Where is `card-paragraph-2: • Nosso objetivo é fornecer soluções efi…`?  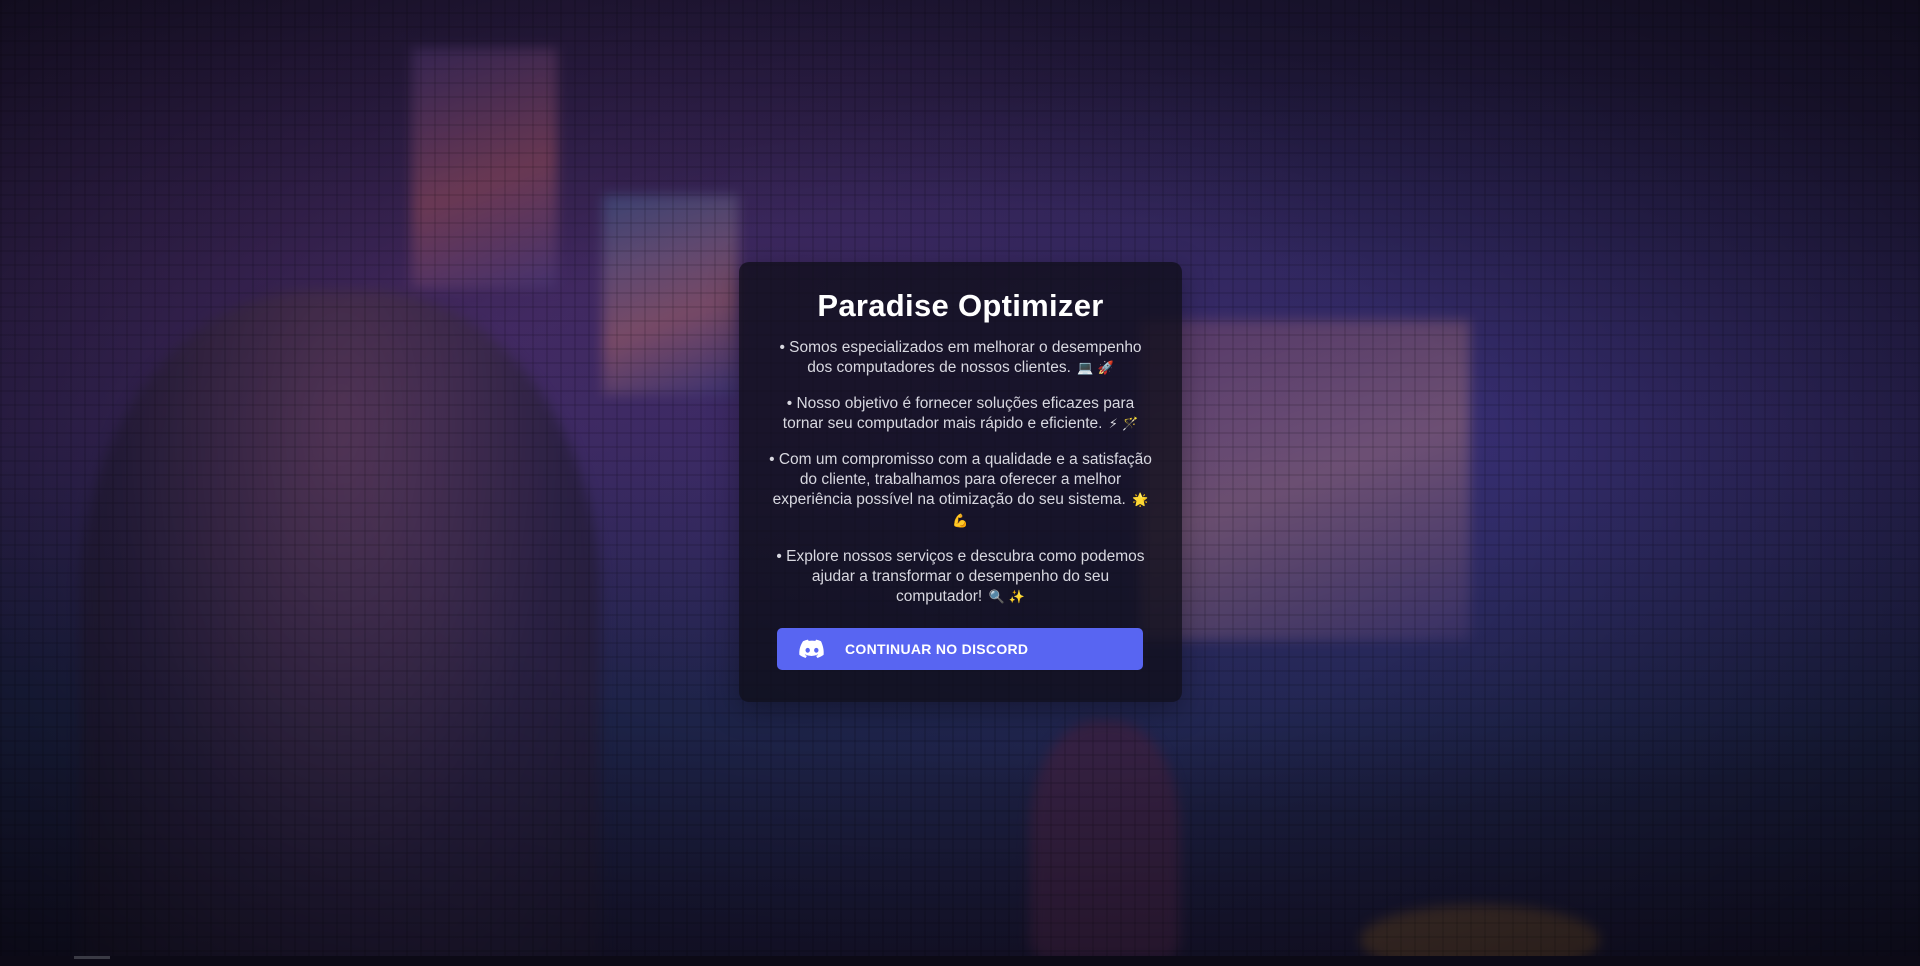 card-paragraph-2: • Nosso objetivo é fornecer soluções efi… is located at coordinates (960, 414).